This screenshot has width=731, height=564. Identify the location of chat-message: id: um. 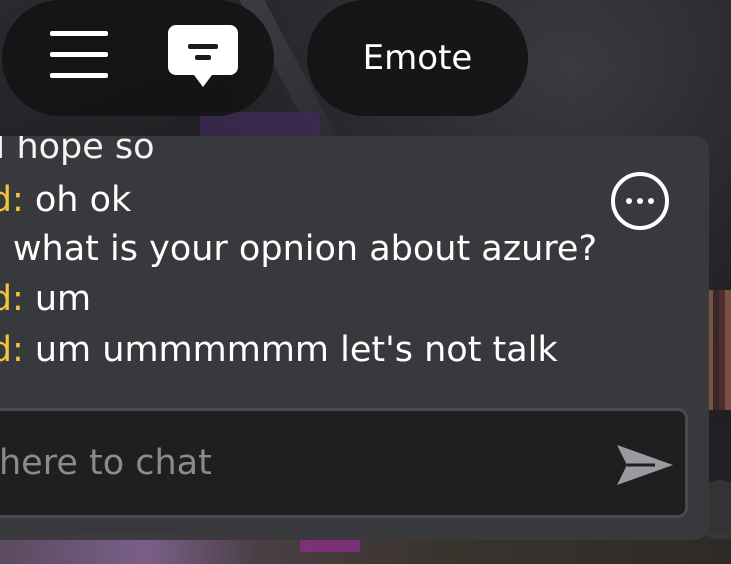
(45, 299).